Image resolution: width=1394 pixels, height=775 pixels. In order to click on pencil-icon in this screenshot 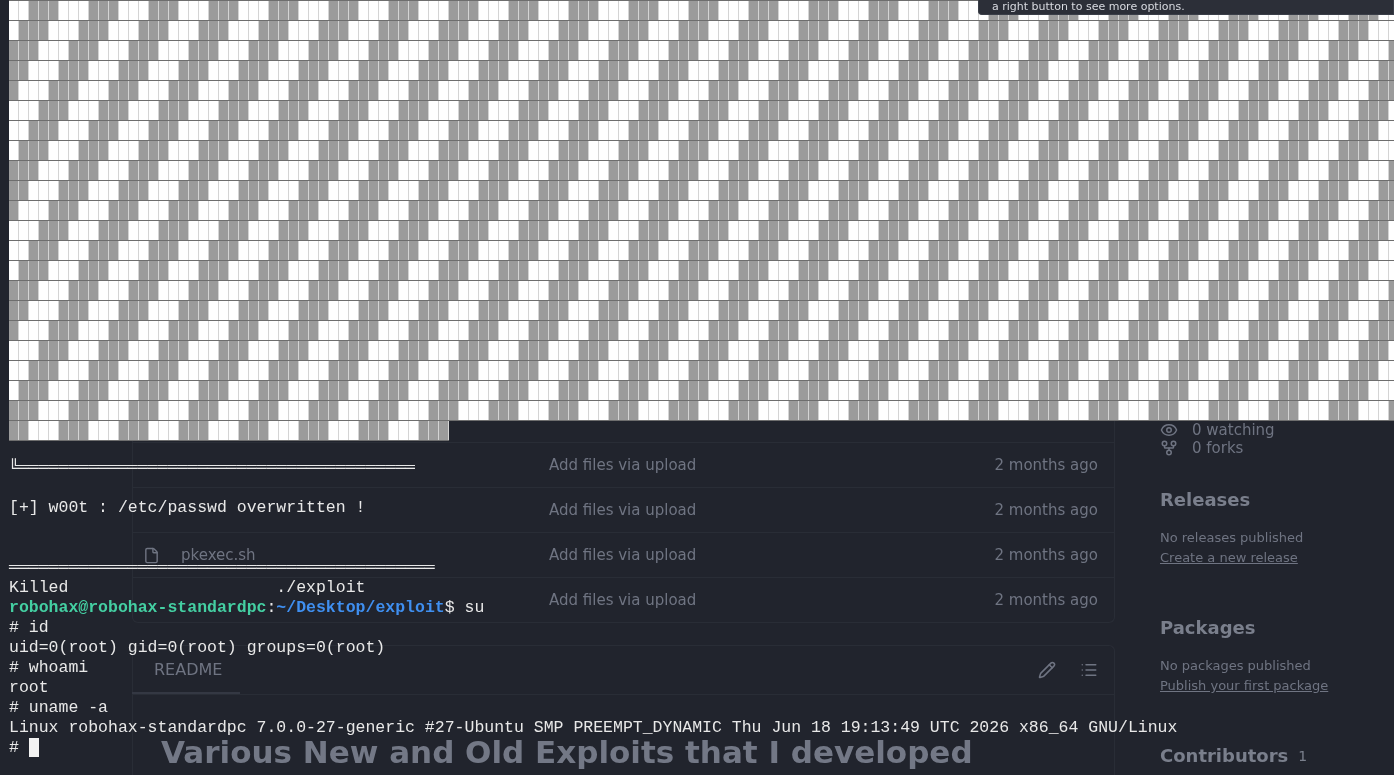, I will do `click(1047, 670)`.